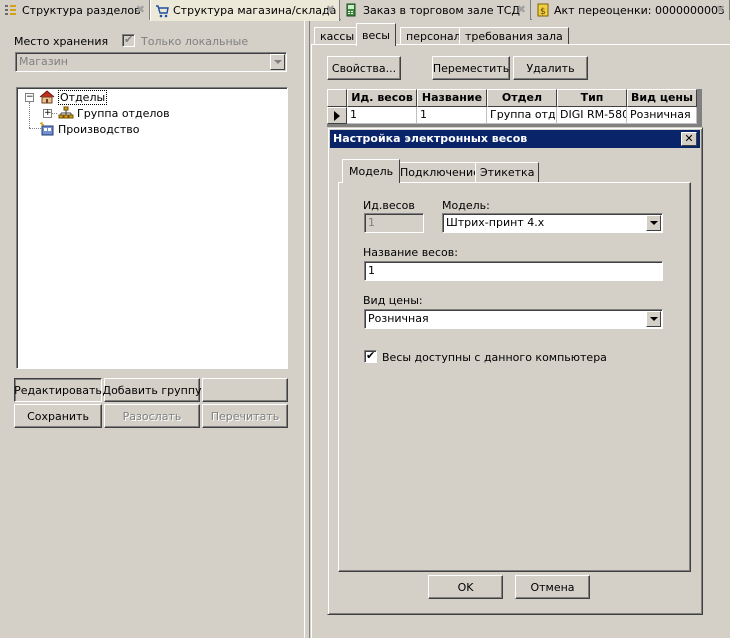 The width and height of the screenshot is (730, 638). What do you see at coordinates (440, 172) in the screenshot?
I see `tab-connection: Подключение` at bounding box center [440, 172].